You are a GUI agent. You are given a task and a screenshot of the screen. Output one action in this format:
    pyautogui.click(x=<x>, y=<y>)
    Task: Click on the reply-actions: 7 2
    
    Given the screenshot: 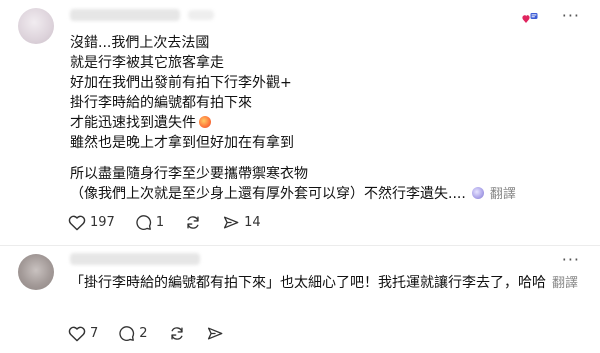 What is the action you would take?
    pyautogui.click(x=156, y=333)
    